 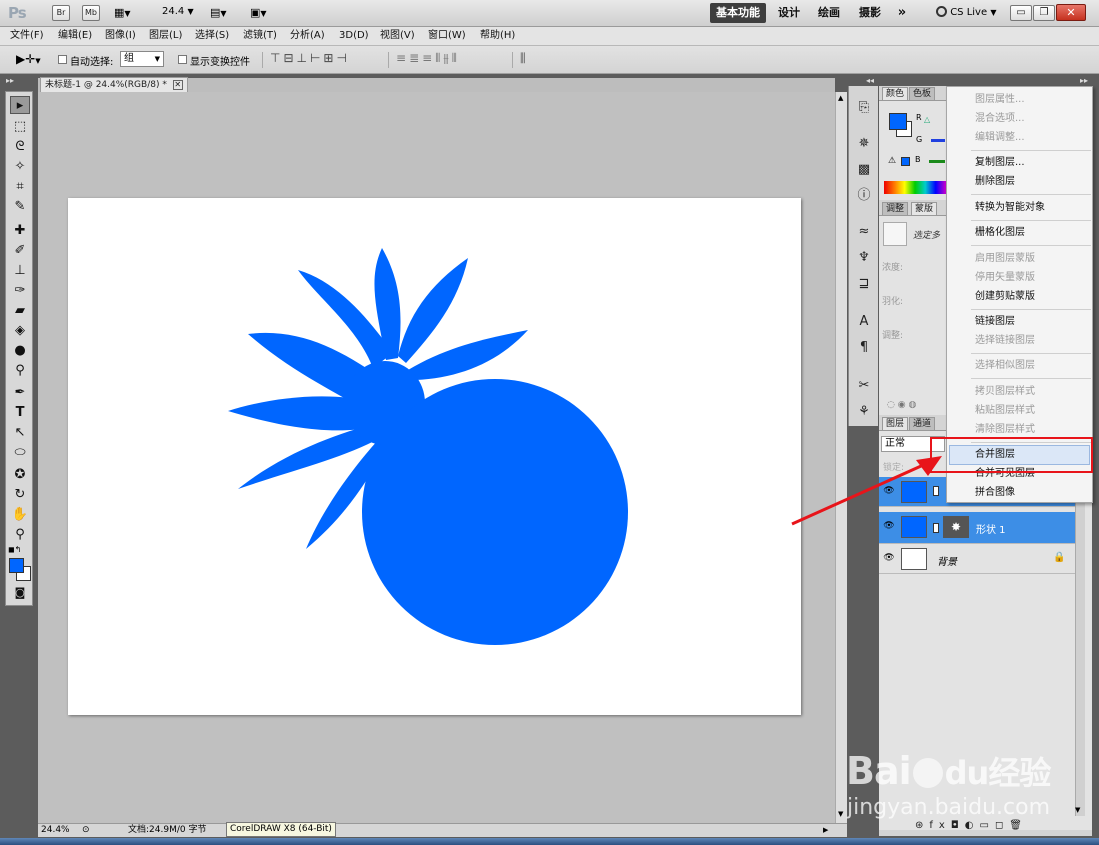 What do you see at coordinates (938, 140) in the screenshot?
I see `green-slider` at bounding box center [938, 140].